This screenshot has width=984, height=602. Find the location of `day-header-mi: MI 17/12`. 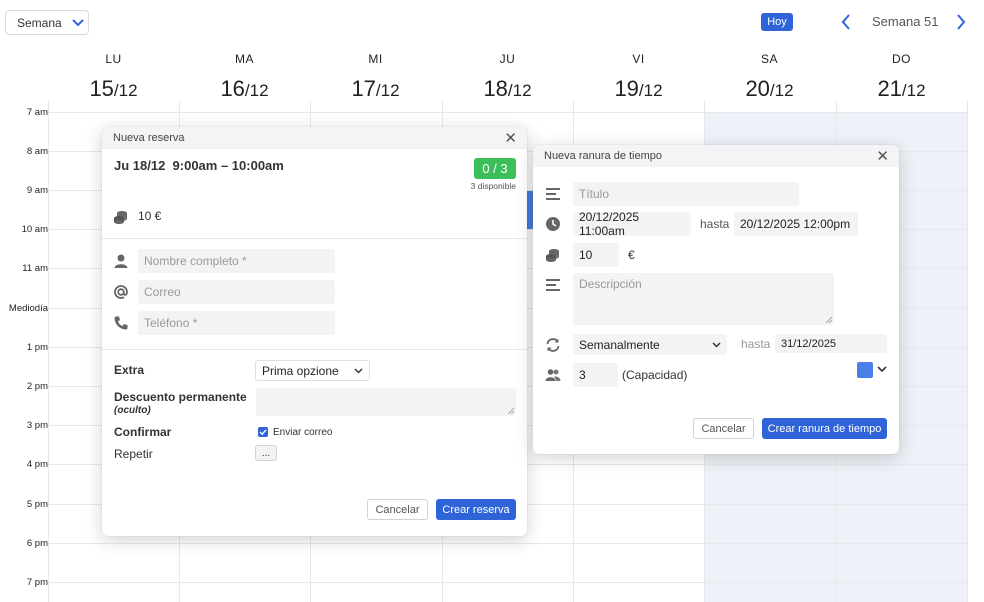

day-header-mi: MI 17/12 is located at coordinates (375, 77).